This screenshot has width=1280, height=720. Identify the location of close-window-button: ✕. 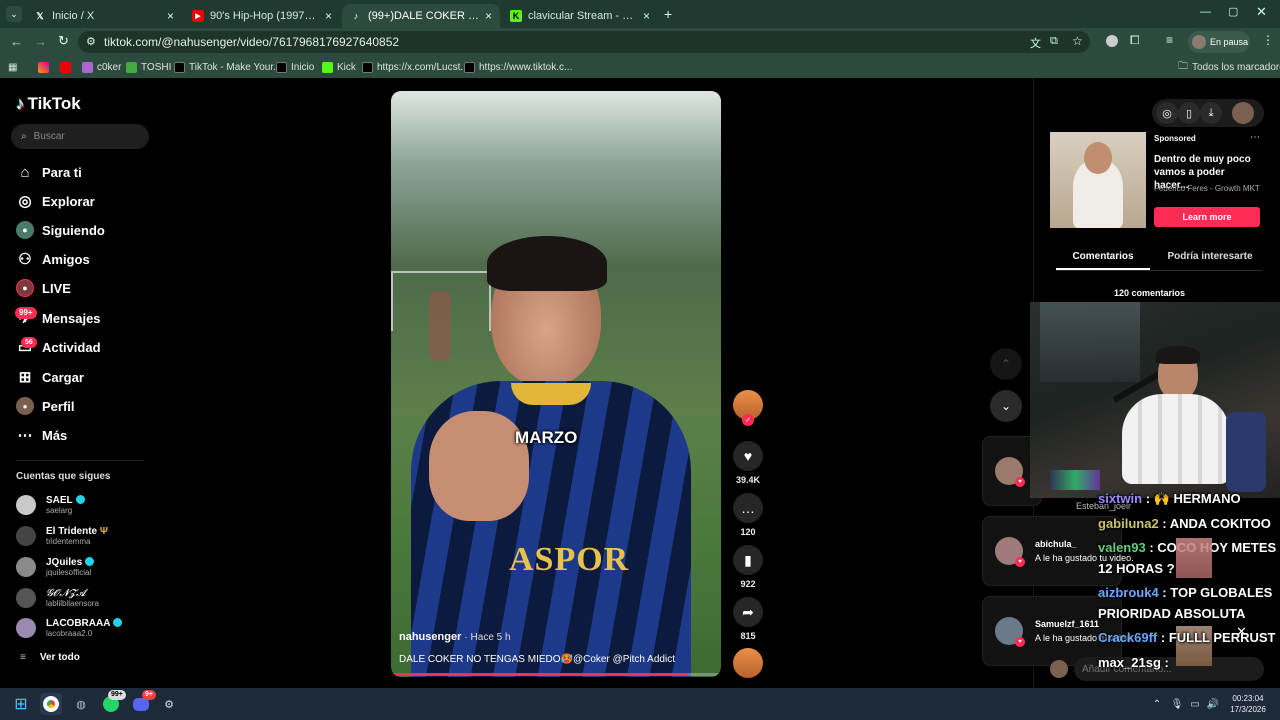
(1261, 12).